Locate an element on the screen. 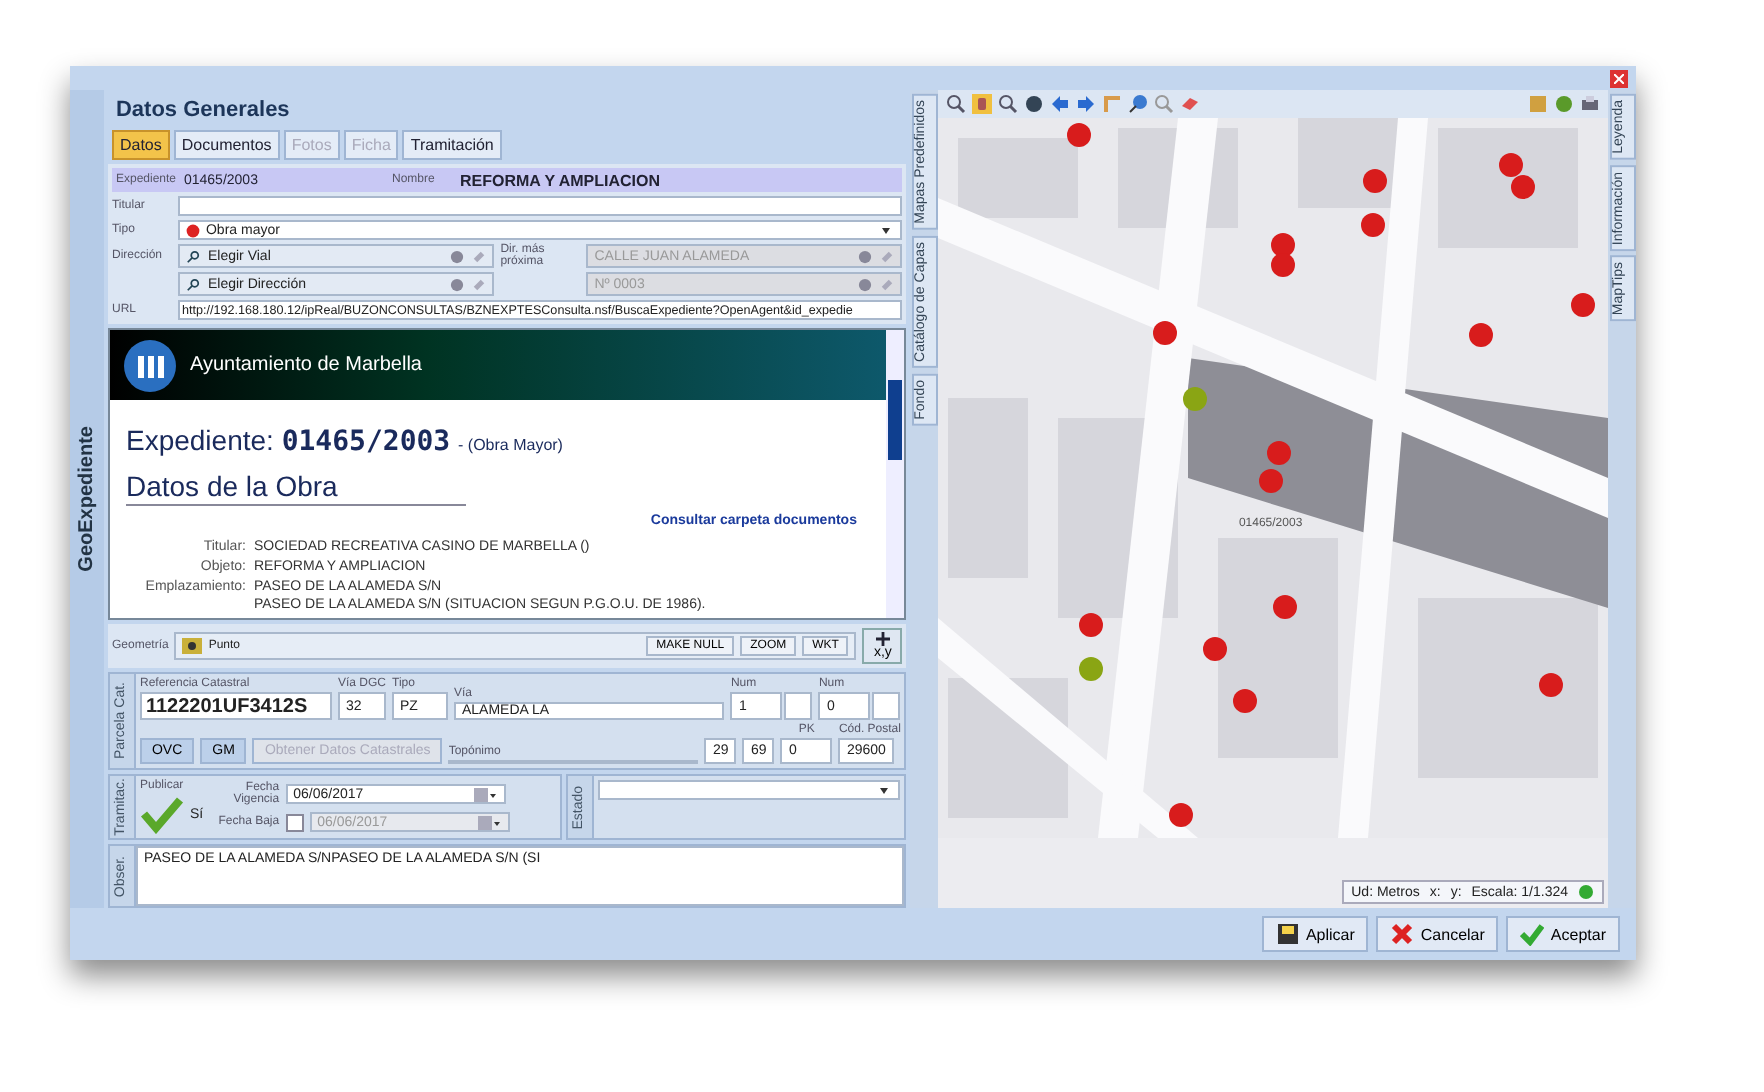 This screenshot has width=1764, height=1092. status-light-icon is located at coordinates (1586, 892).